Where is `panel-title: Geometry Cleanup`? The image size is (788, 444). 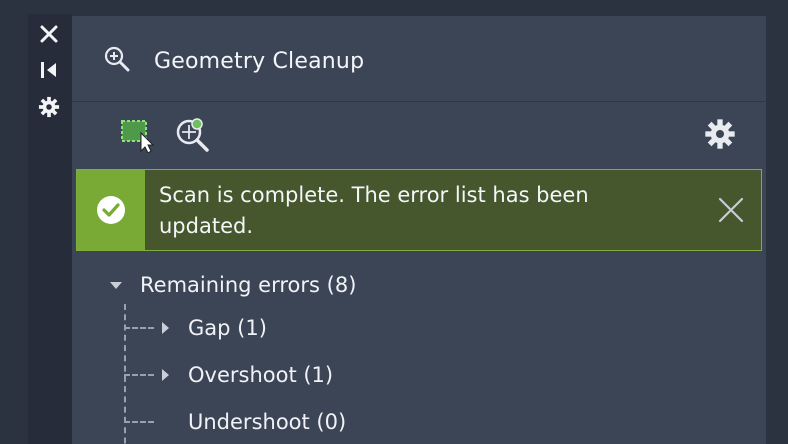 panel-title: Geometry Cleanup is located at coordinates (259, 61).